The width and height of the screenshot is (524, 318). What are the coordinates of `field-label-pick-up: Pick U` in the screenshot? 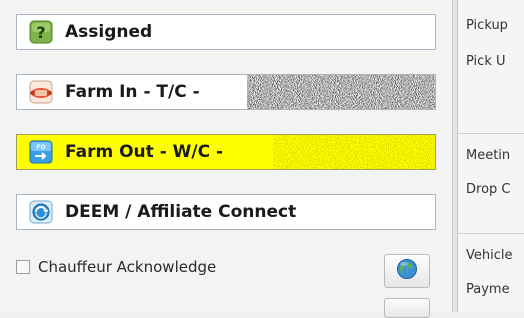 It's located at (486, 61).